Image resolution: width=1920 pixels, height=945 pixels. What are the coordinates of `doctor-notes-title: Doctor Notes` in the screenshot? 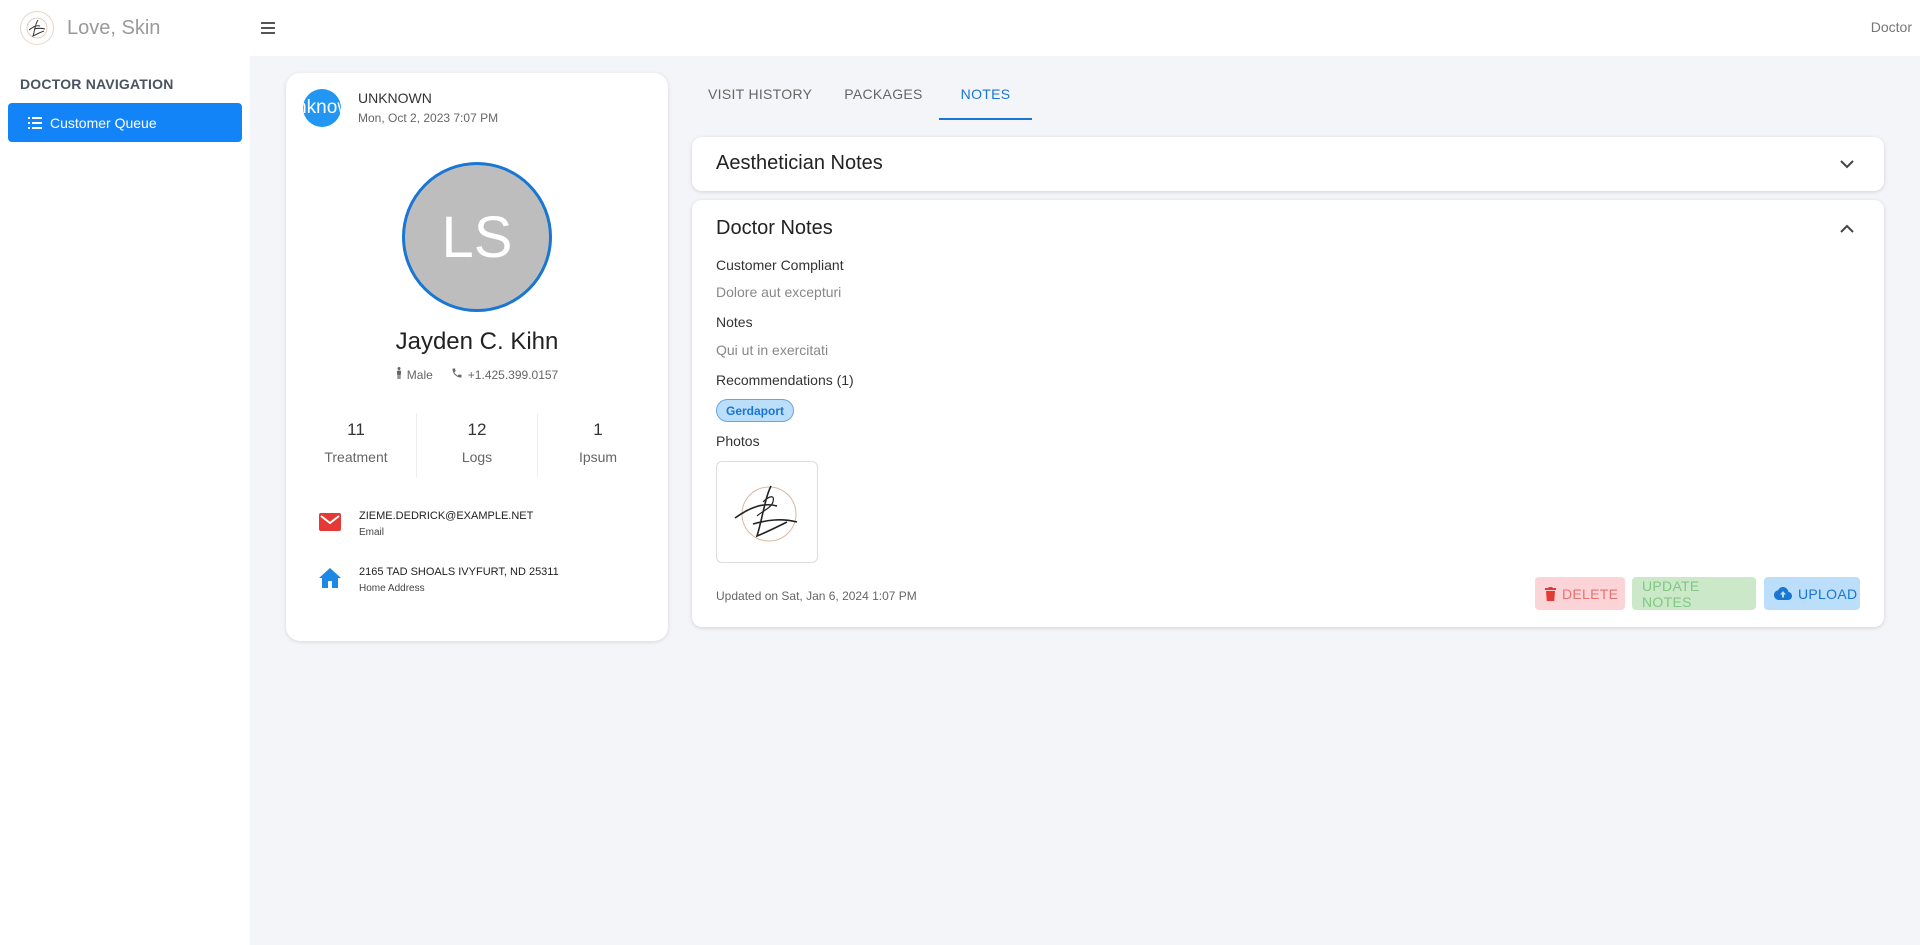 It's located at (774, 228).